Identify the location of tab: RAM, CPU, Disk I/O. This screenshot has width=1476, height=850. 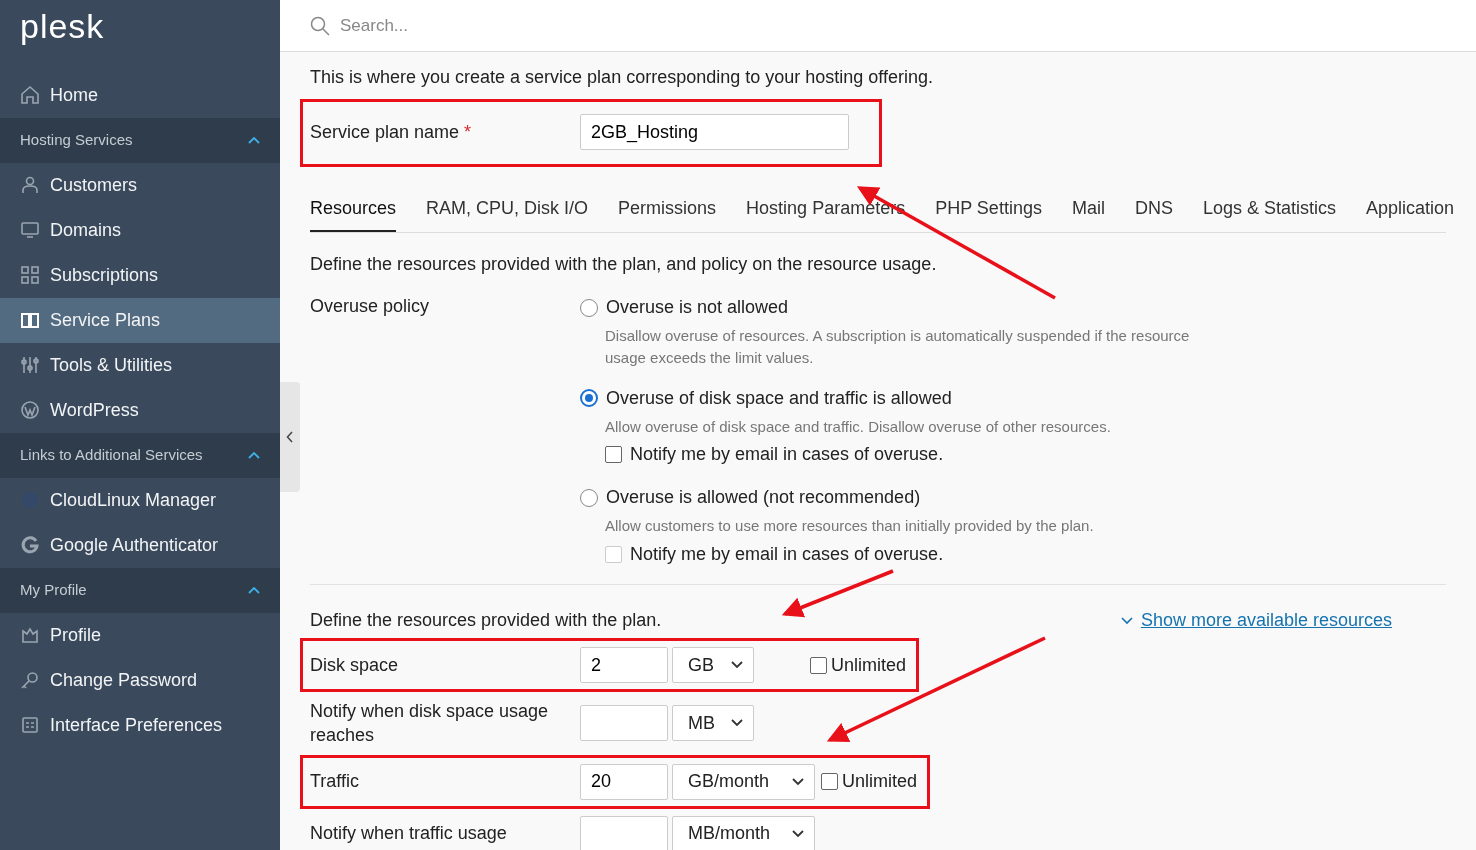
(507, 210).